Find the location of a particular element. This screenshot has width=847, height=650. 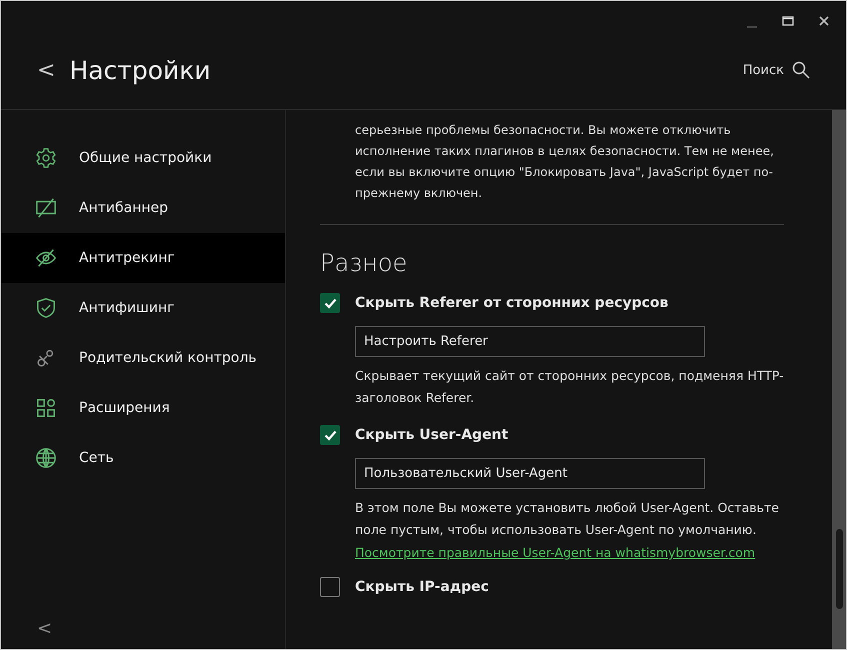

scrollbar-thumb is located at coordinates (839, 569).